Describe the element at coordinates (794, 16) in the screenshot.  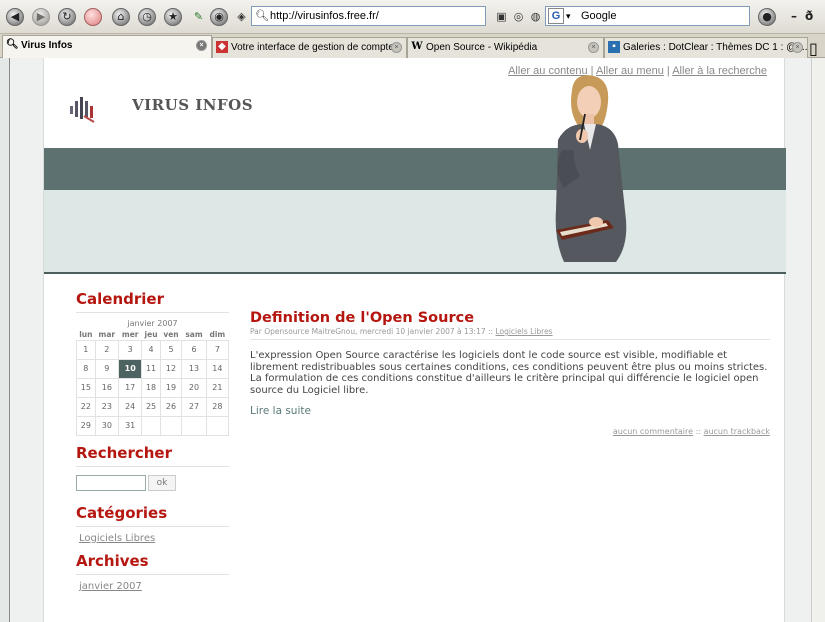
I see `minimize-button: –` at that location.